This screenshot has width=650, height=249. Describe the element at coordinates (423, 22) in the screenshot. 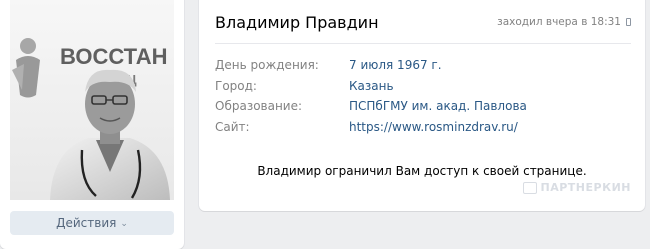

I see `profile-header: Владимир Правдин заходил вчера в 18:31` at that location.